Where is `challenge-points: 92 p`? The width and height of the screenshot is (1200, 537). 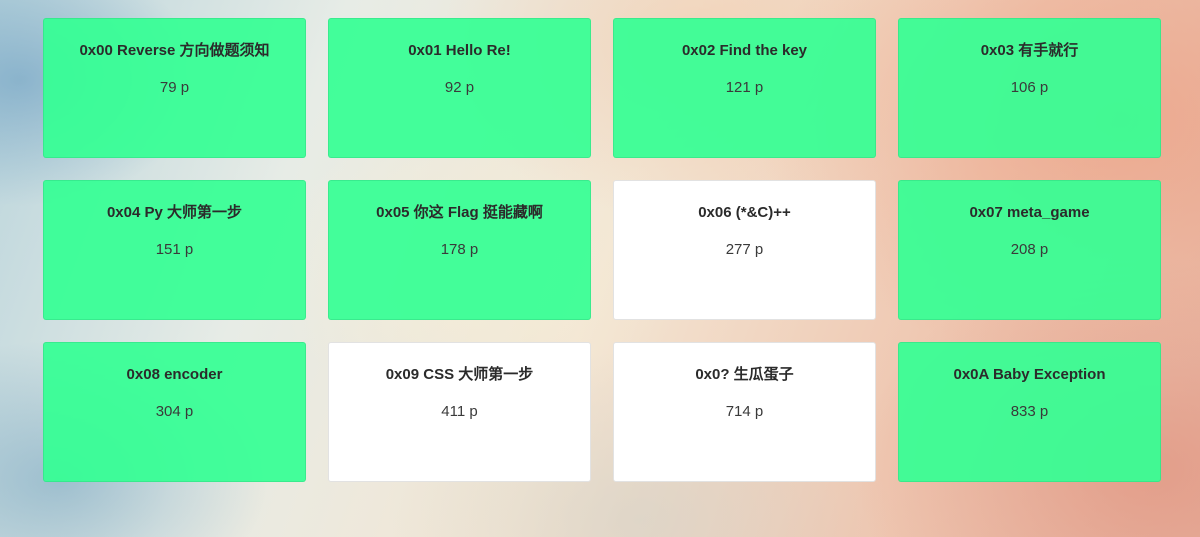
challenge-points: 92 p is located at coordinates (459, 87).